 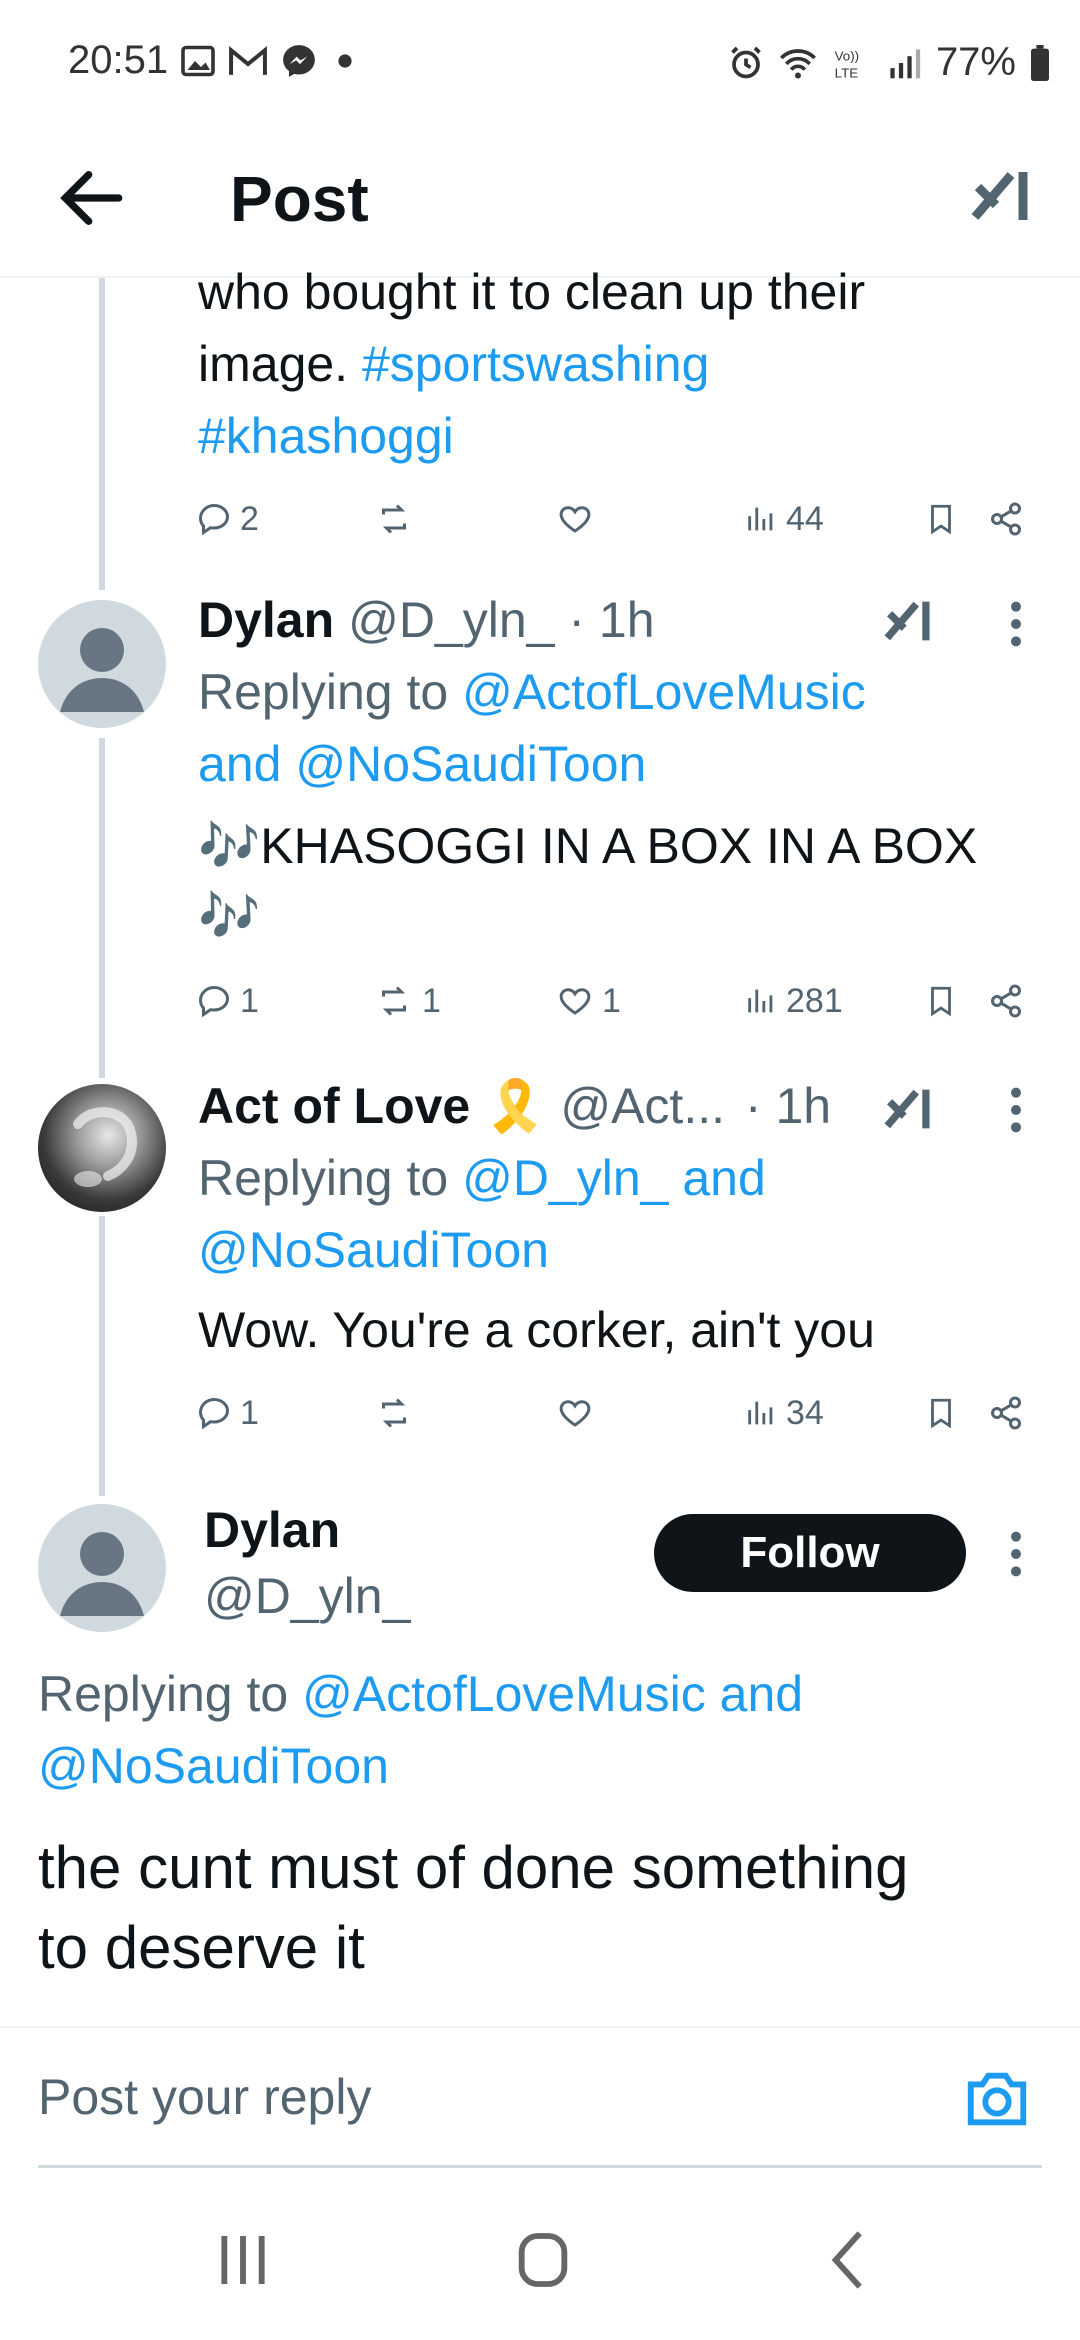 I want to click on views-button: 34, so click(x=784, y=1413).